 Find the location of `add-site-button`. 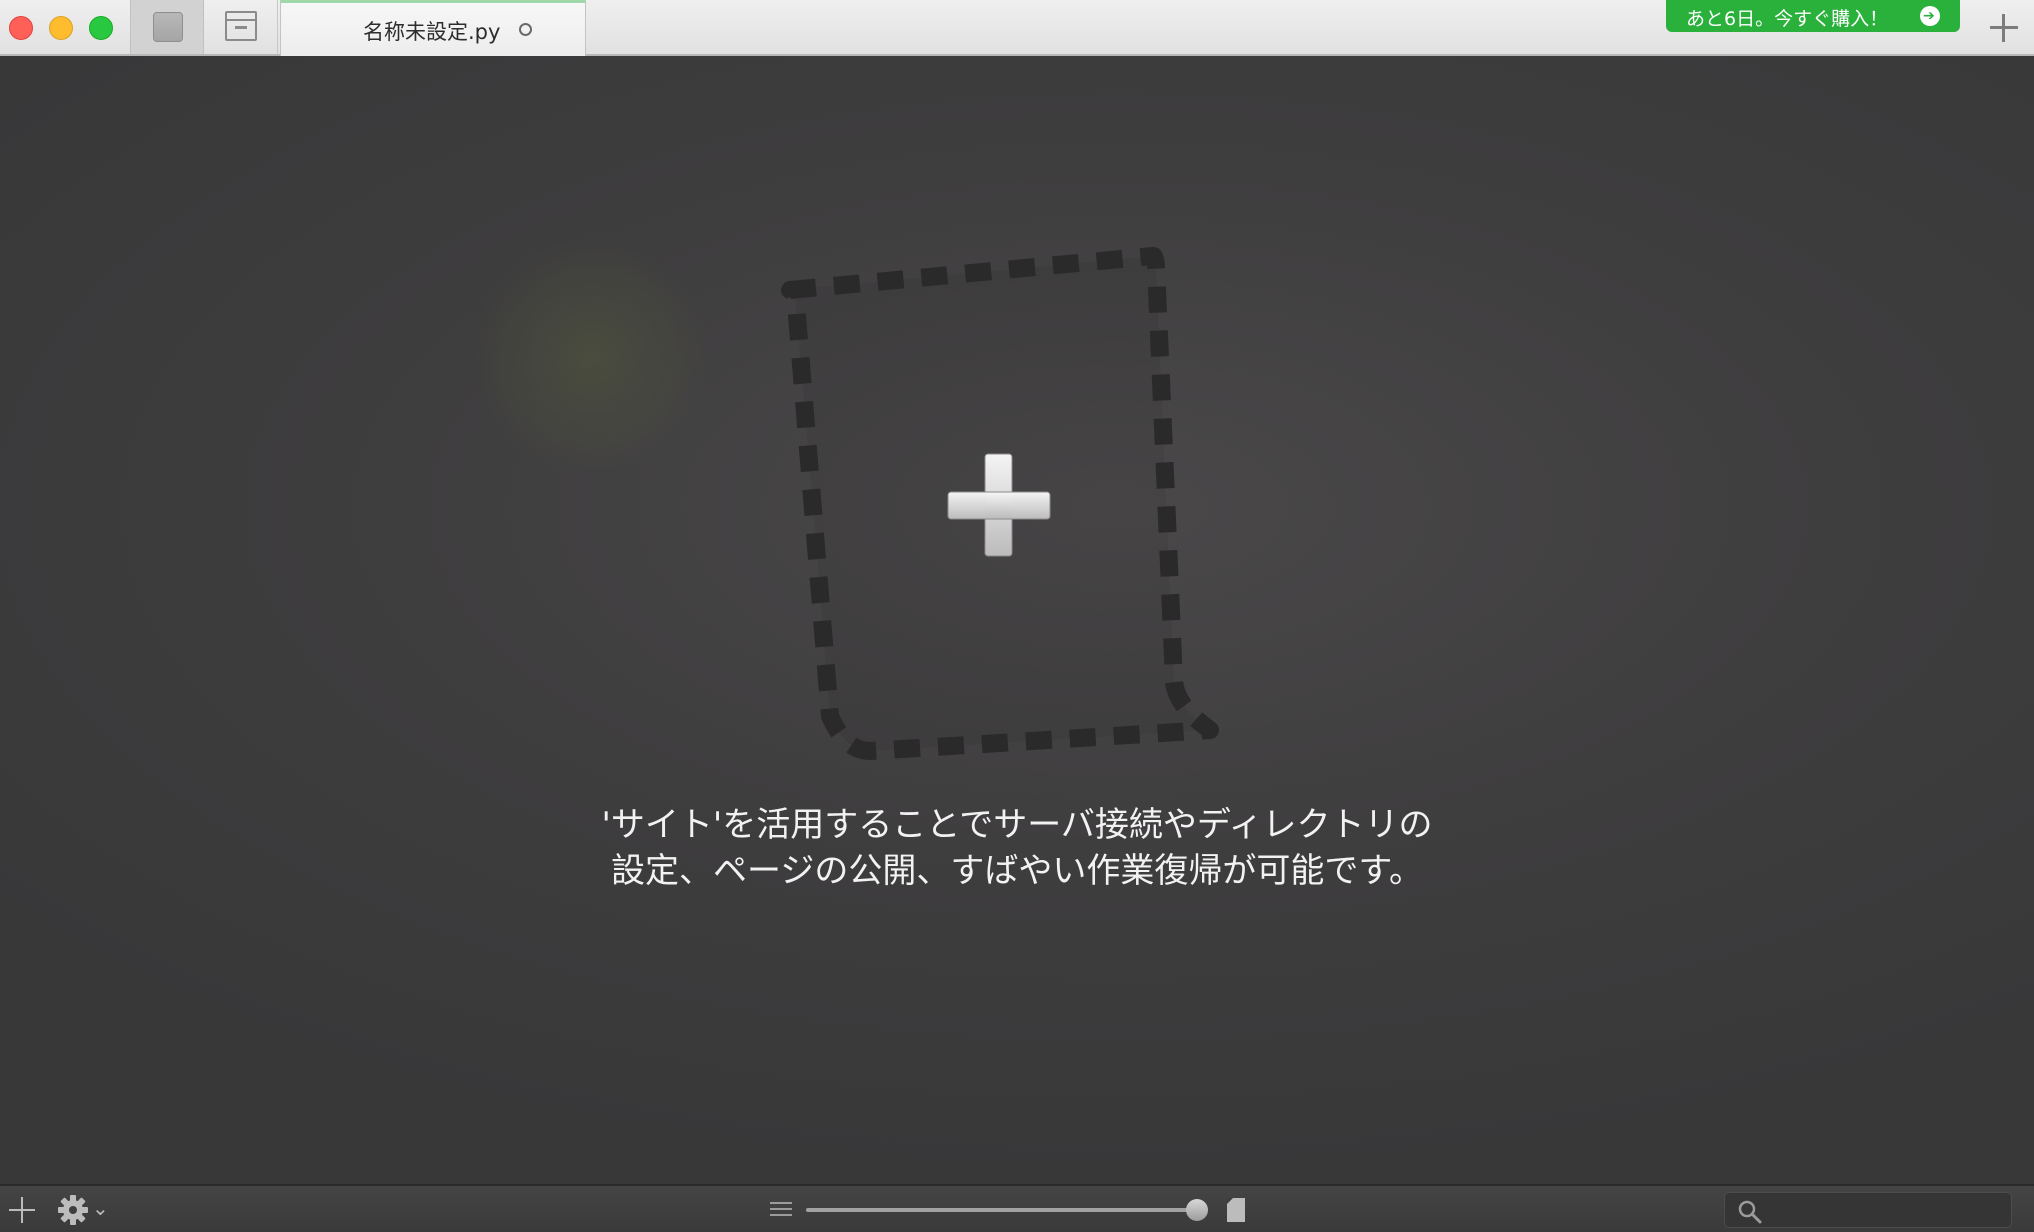

add-site-button is located at coordinates (22, 1210).